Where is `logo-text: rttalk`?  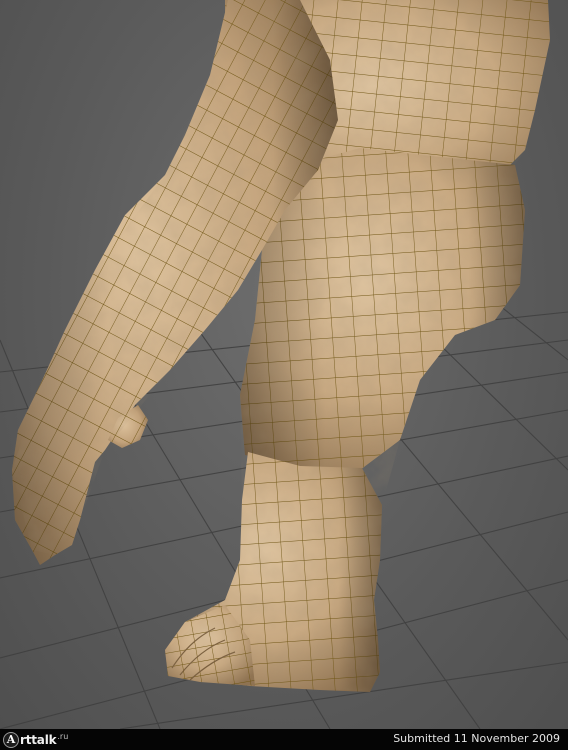
logo-text: rttalk is located at coordinates (38, 739).